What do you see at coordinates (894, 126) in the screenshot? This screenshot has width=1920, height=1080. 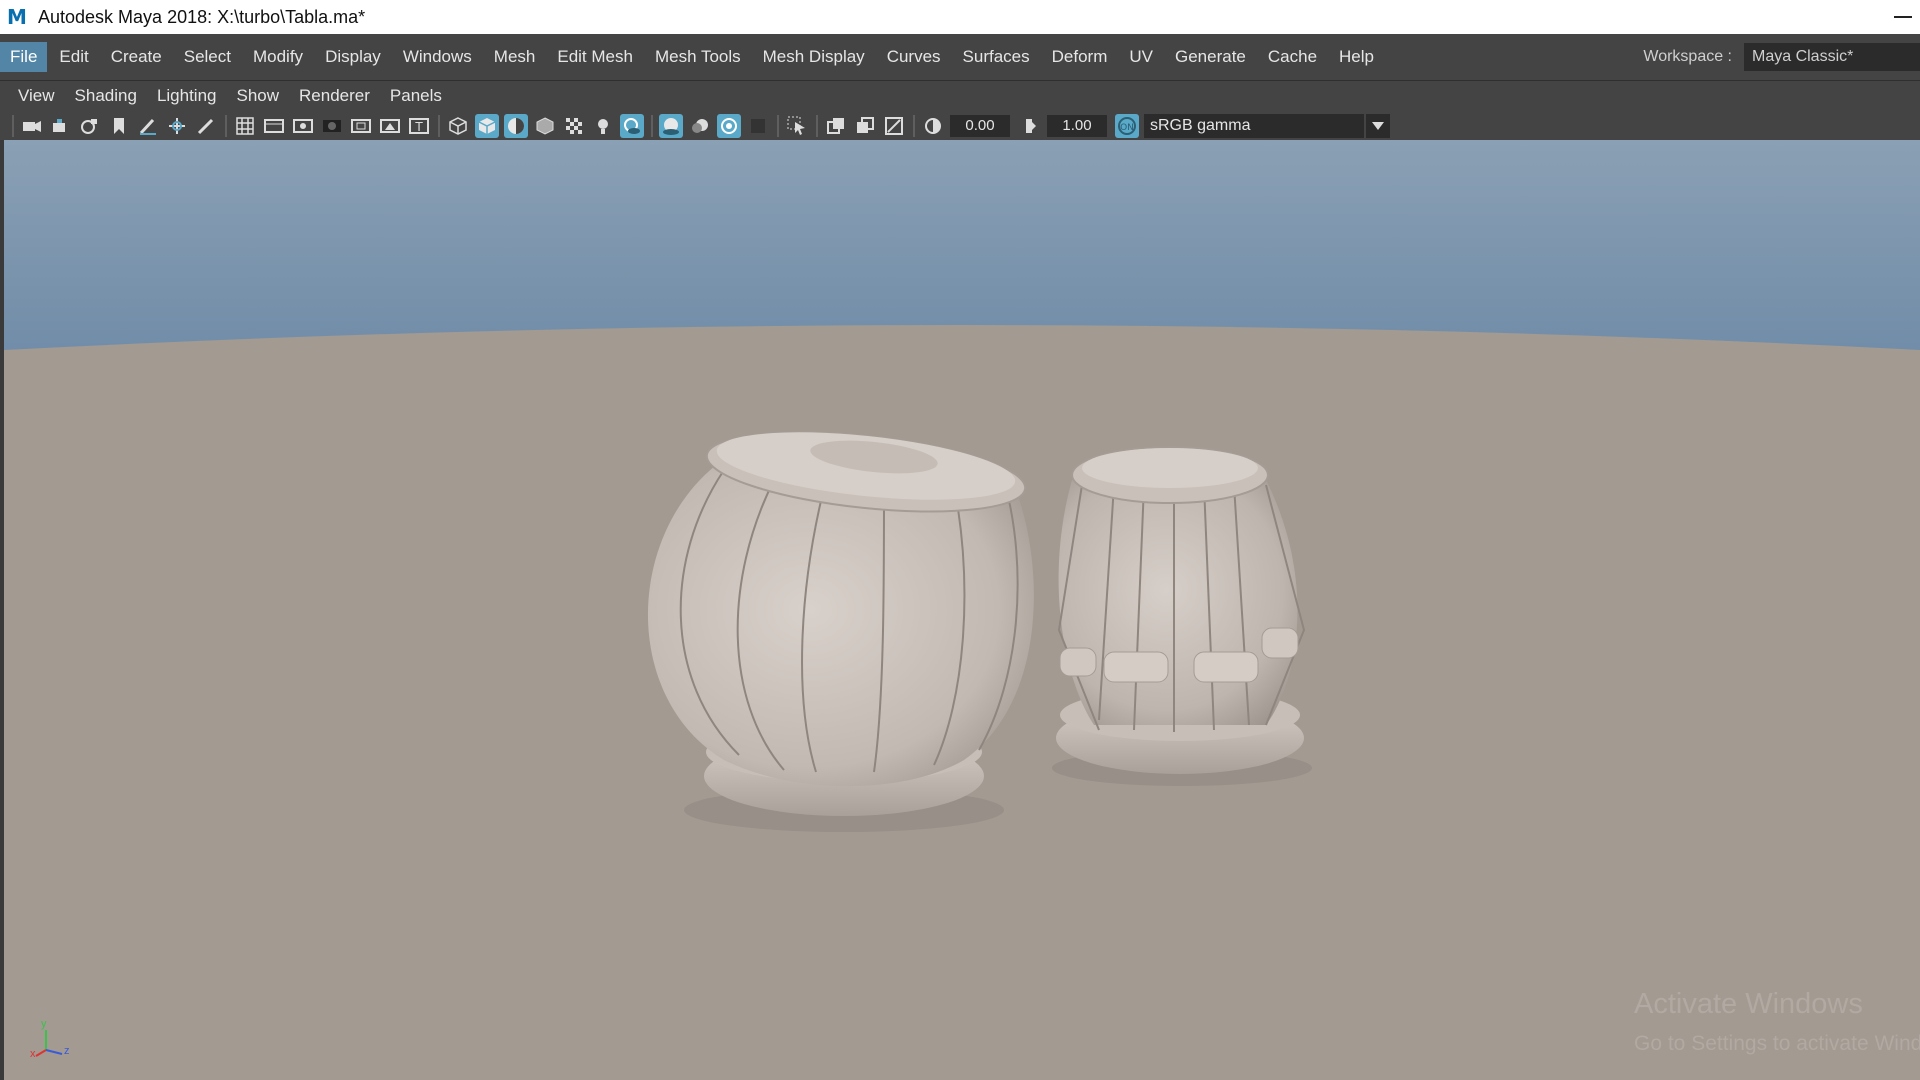 I see `xray-joints-icon` at bounding box center [894, 126].